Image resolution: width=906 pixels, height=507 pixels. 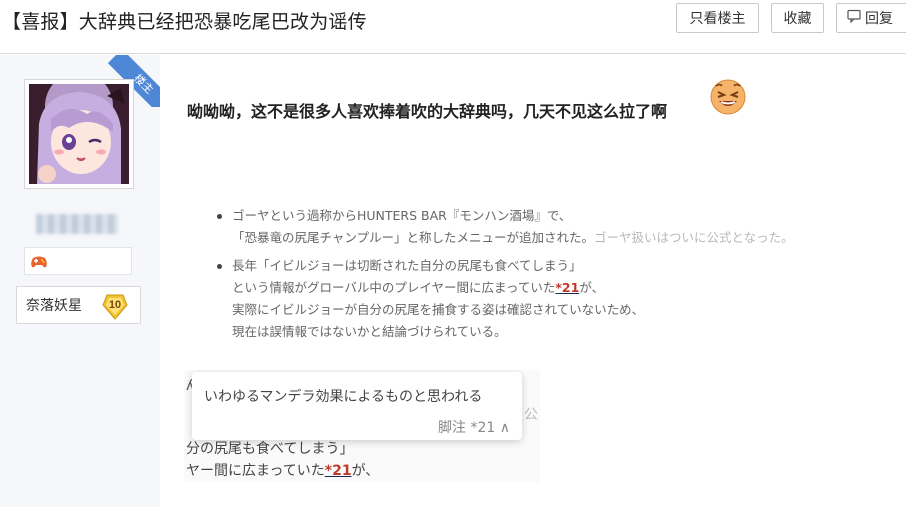 I want to click on level-badge-icon: 10, so click(x=115, y=306).